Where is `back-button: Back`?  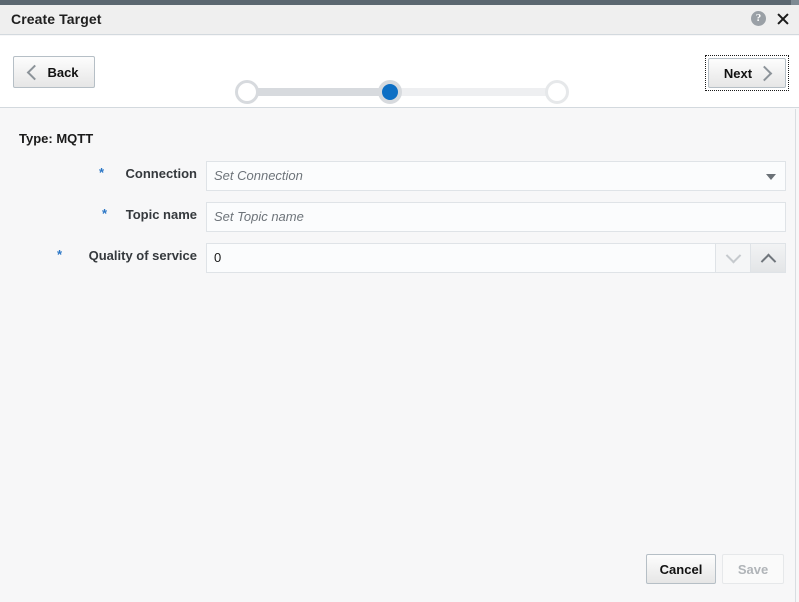
back-button: Back is located at coordinates (54, 72).